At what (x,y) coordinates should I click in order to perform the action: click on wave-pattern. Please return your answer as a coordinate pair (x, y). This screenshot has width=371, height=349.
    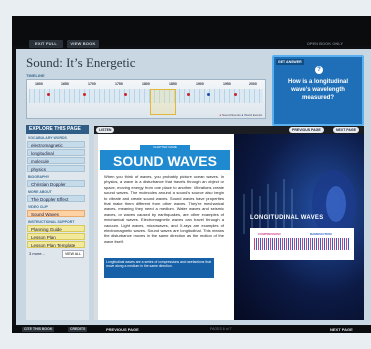
    Looking at the image, I should click on (302, 244).